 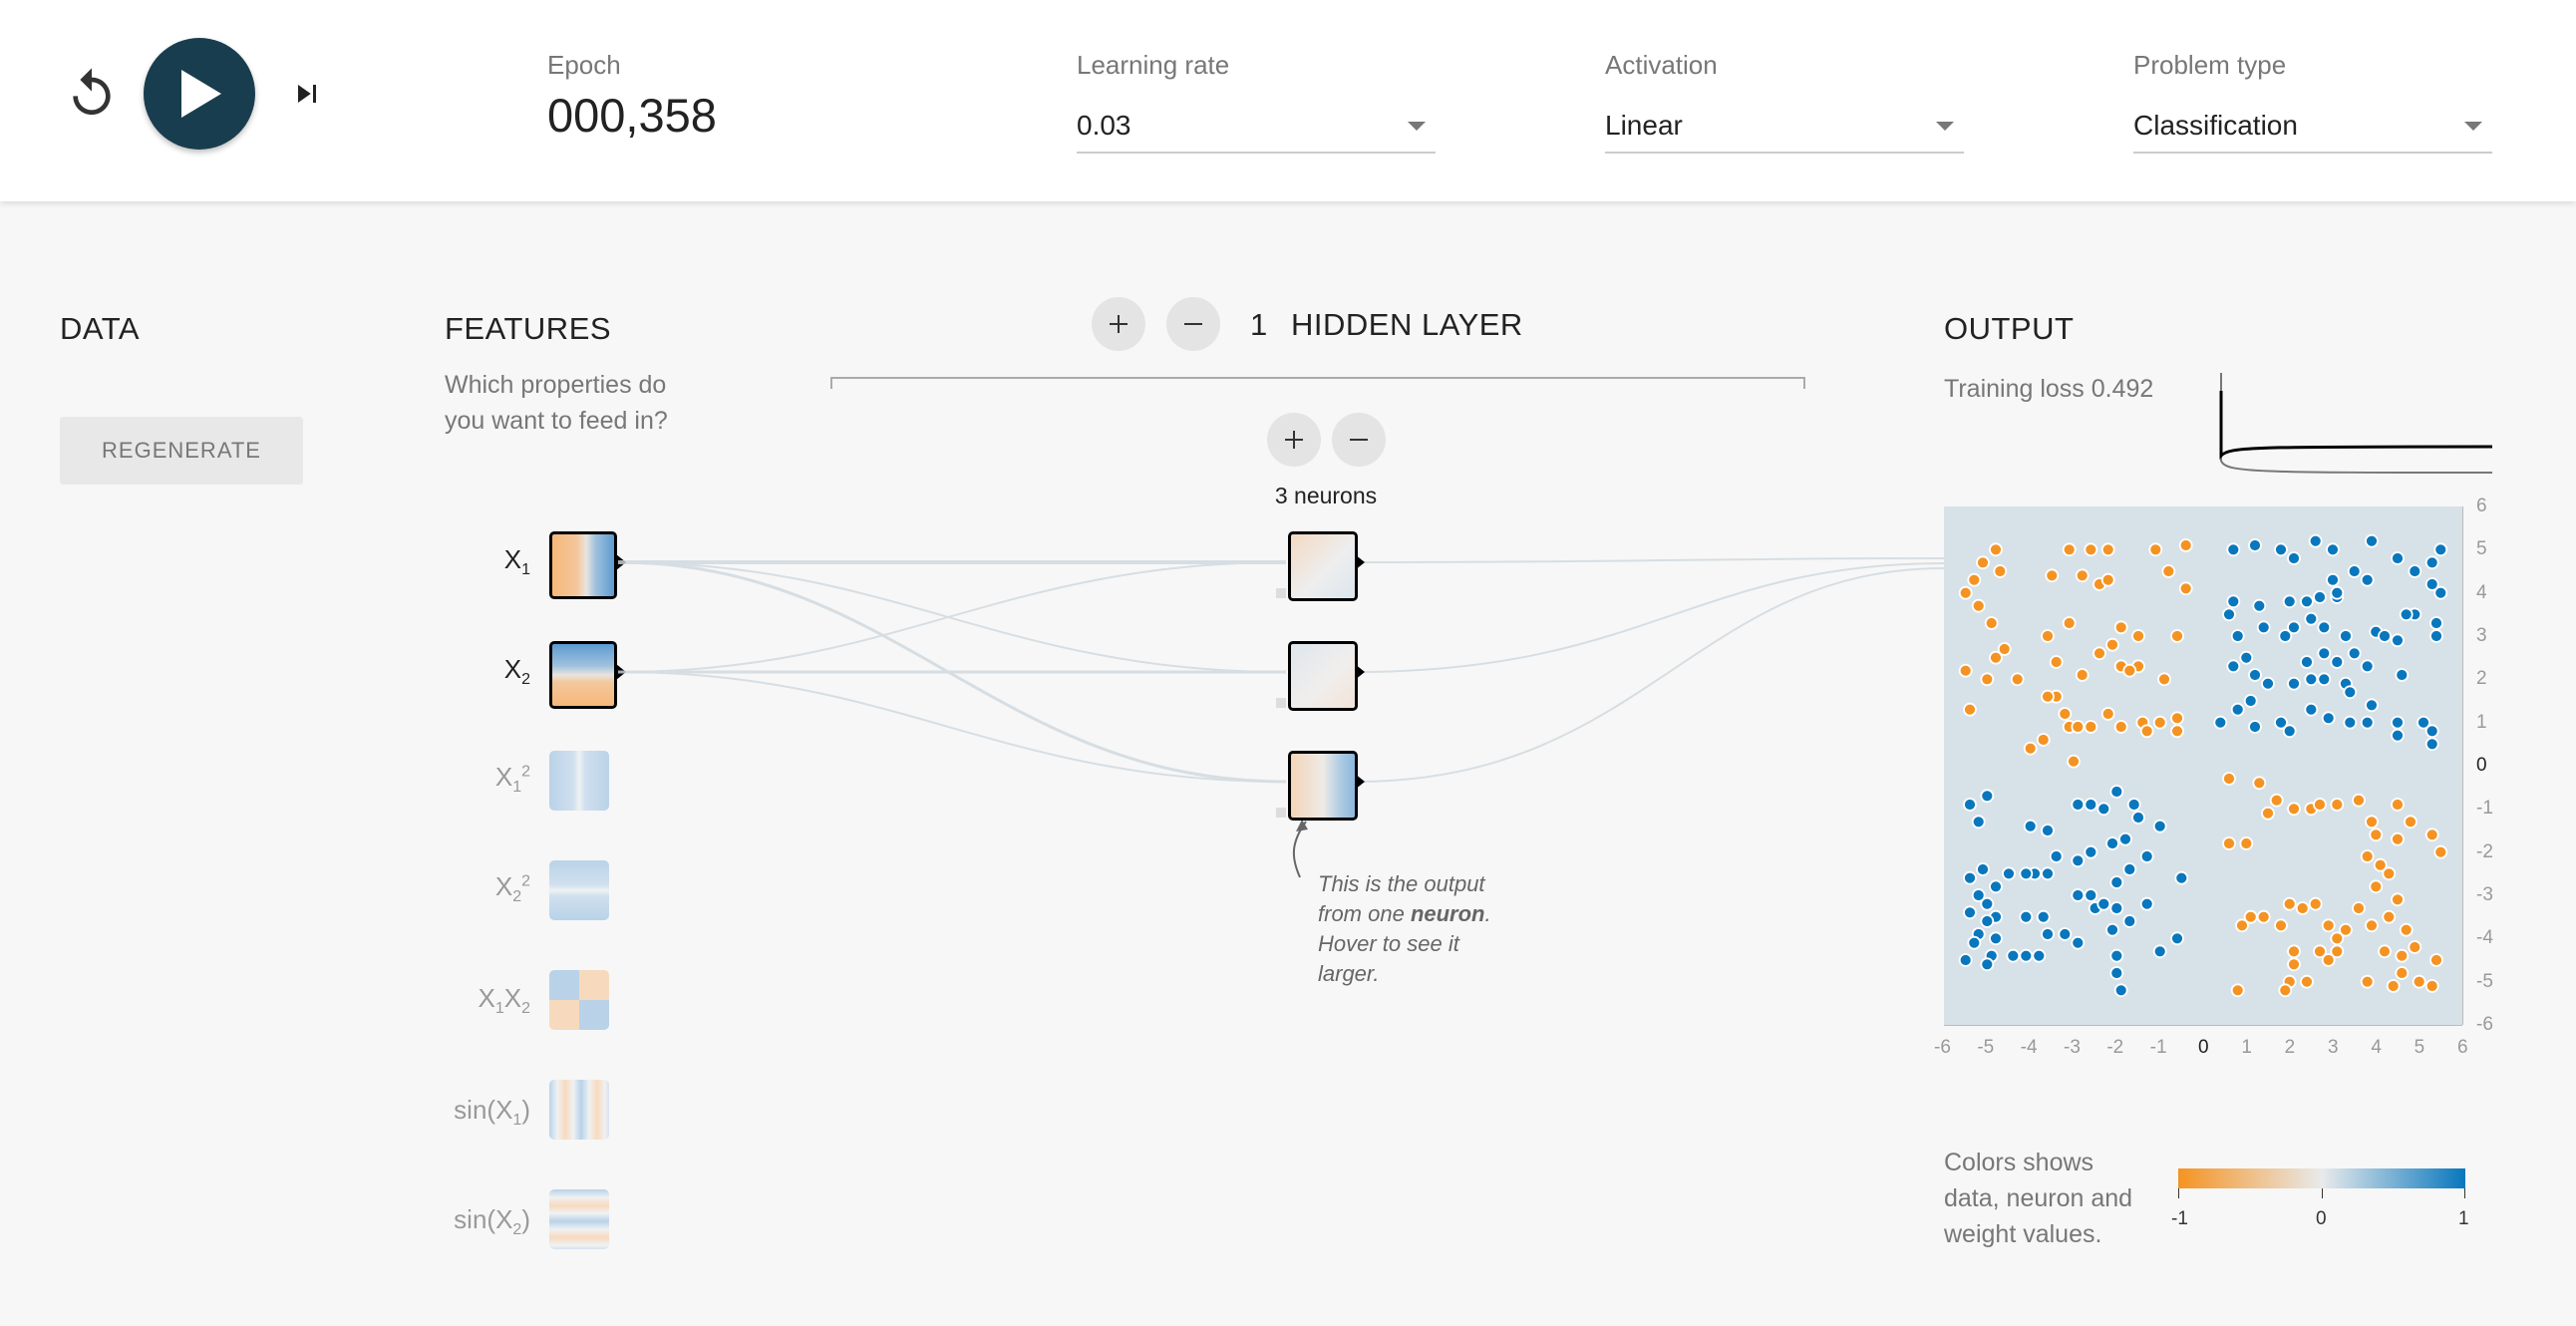 I want to click on activation-select: Linear, so click(x=1784, y=129).